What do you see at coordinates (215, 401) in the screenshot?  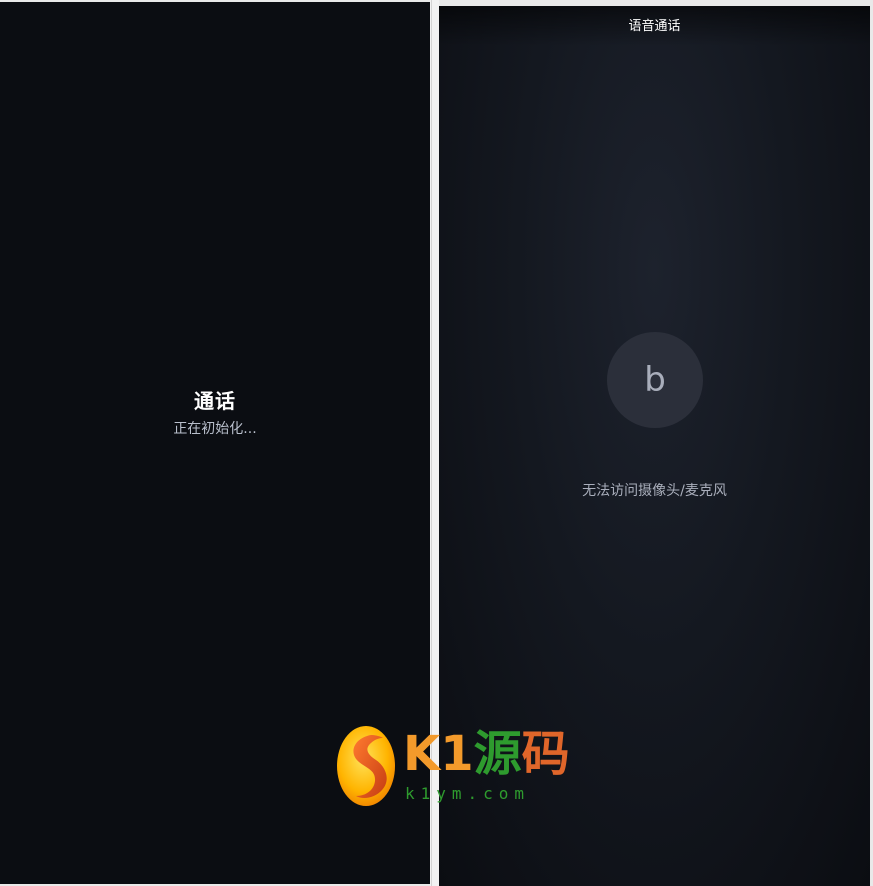 I see `call-title: 通话` at bounding box center [215, 401].